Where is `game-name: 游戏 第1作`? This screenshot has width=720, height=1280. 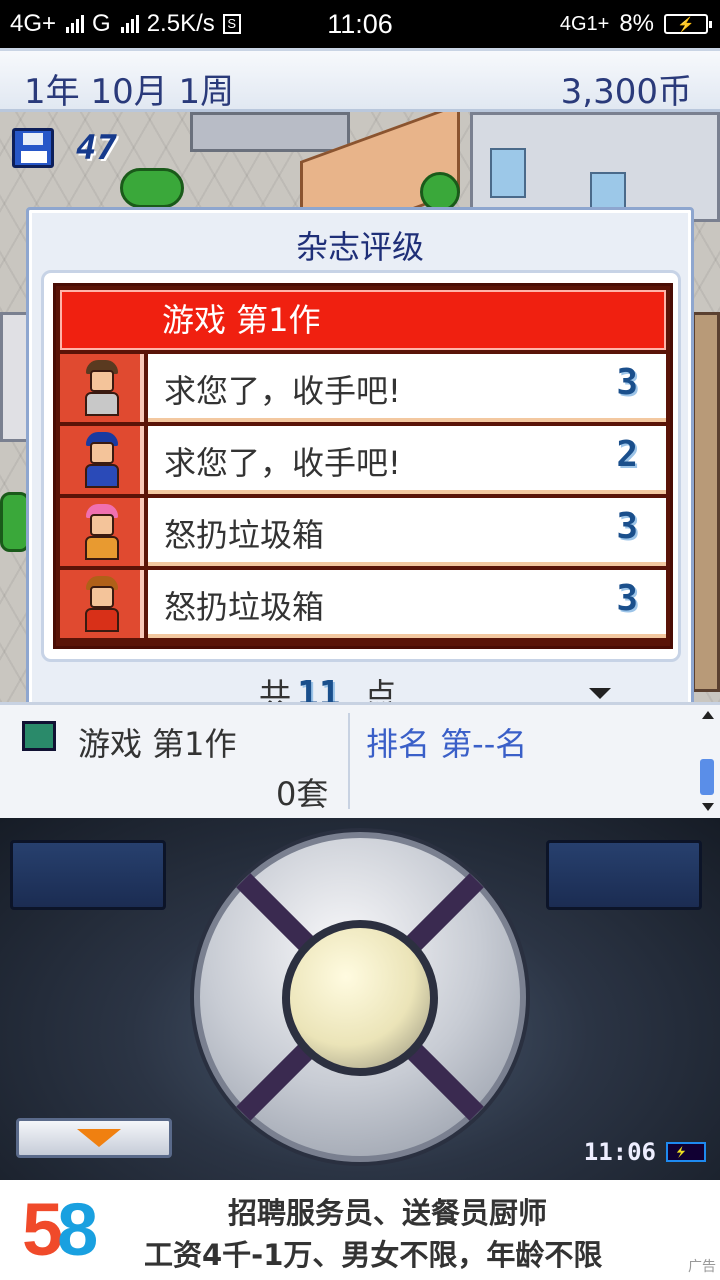
game-name: 游戏 第1作 is located at coordinates (157, 744).